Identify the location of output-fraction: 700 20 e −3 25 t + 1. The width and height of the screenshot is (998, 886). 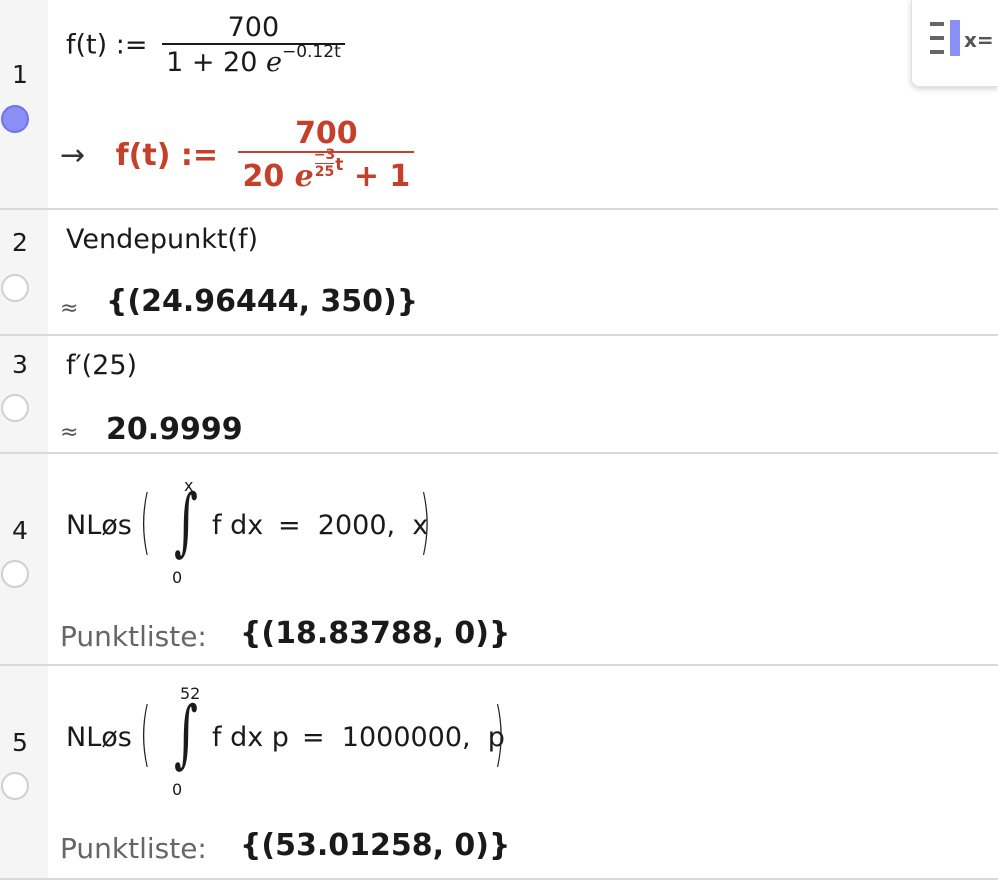
(326, 155).